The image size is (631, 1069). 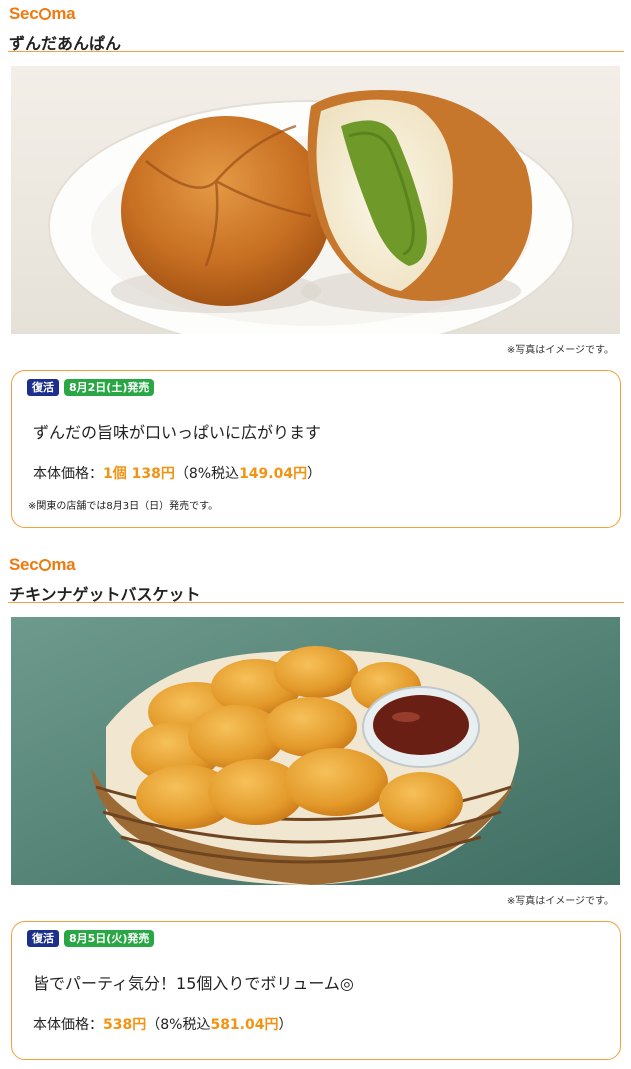 I want to click on tax-included-price: 581.04円, so click(x=244, y=1025).